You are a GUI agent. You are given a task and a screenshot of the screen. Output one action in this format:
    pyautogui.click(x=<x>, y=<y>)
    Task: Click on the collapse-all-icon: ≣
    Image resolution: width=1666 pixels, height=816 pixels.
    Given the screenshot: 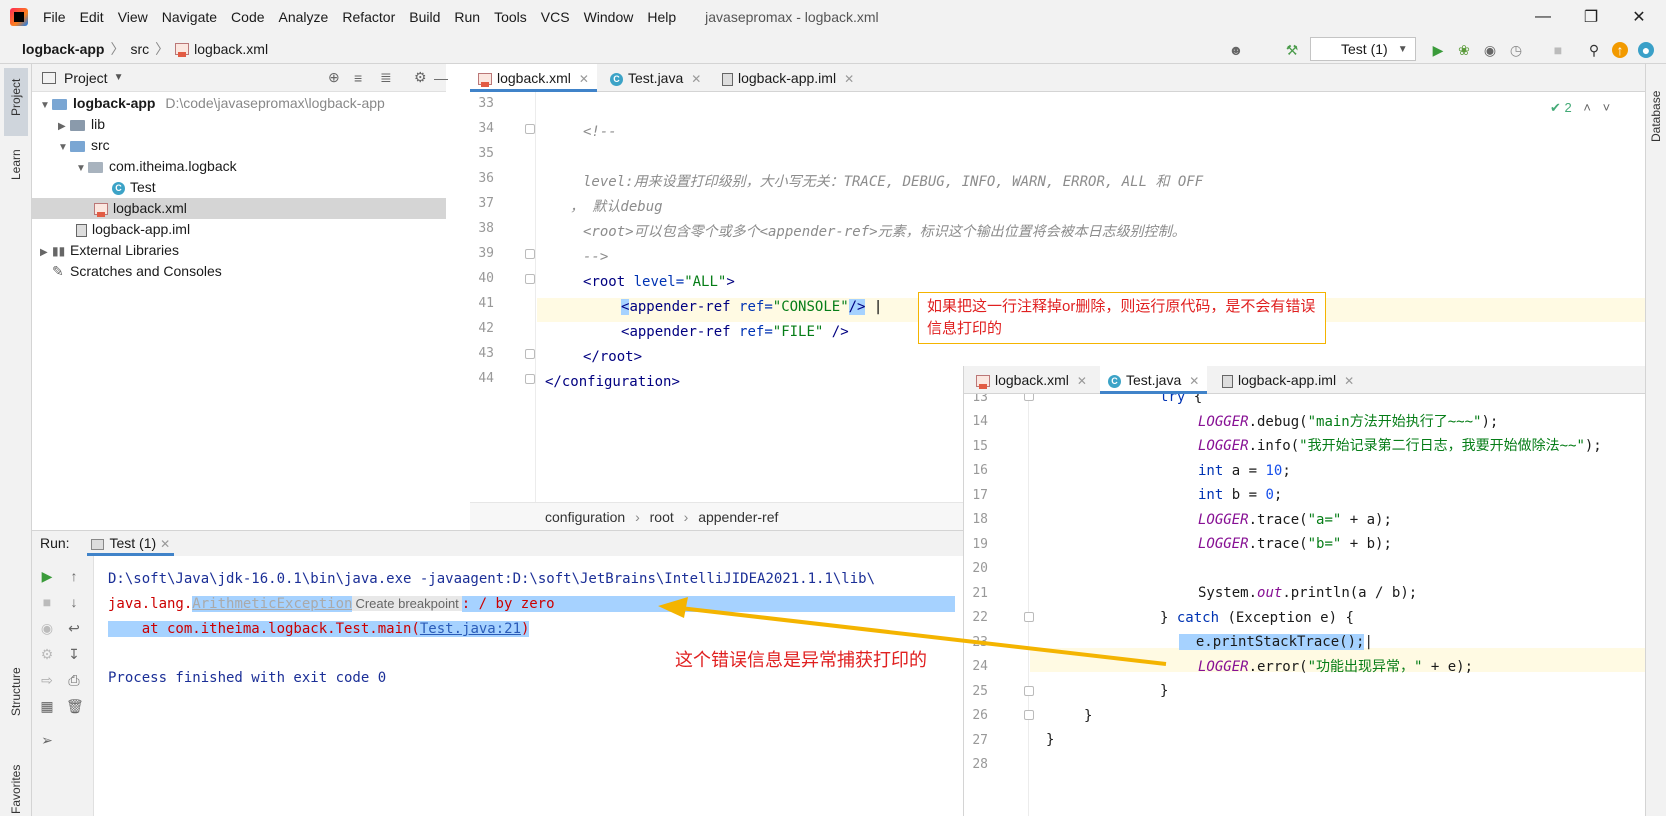 What is the action you would take?
    pyautogui.click(x=386, y=77)
    